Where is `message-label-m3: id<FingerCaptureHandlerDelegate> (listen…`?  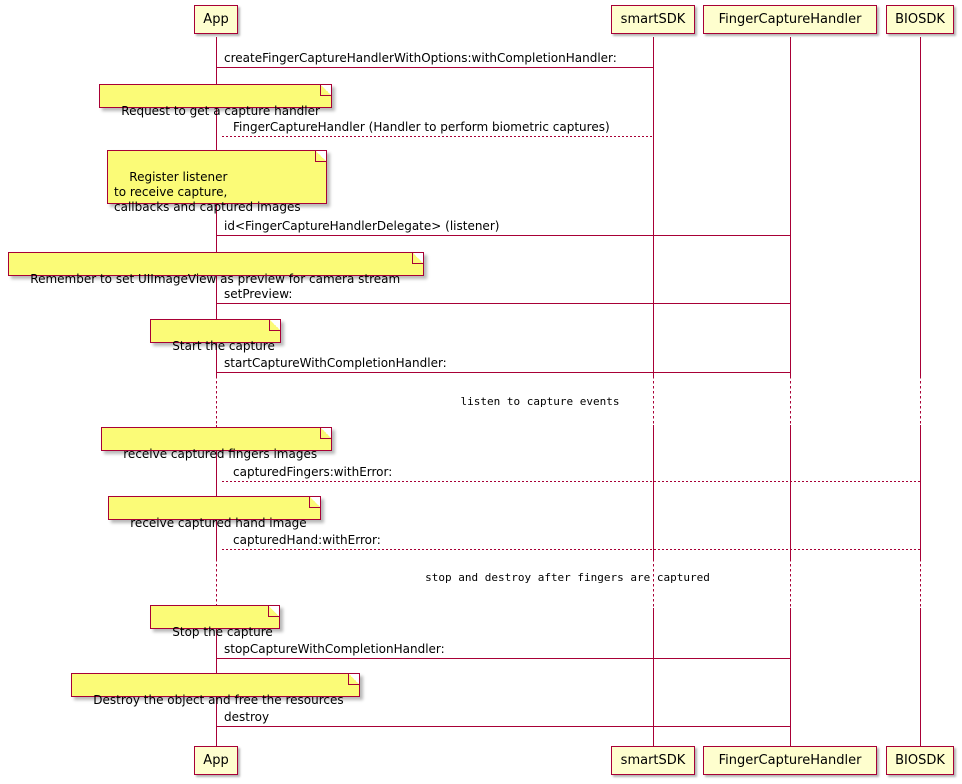
message-label-m3: id<FingerCaptureHandlerDelegate> (listen… is located at coordinates (362, 226).